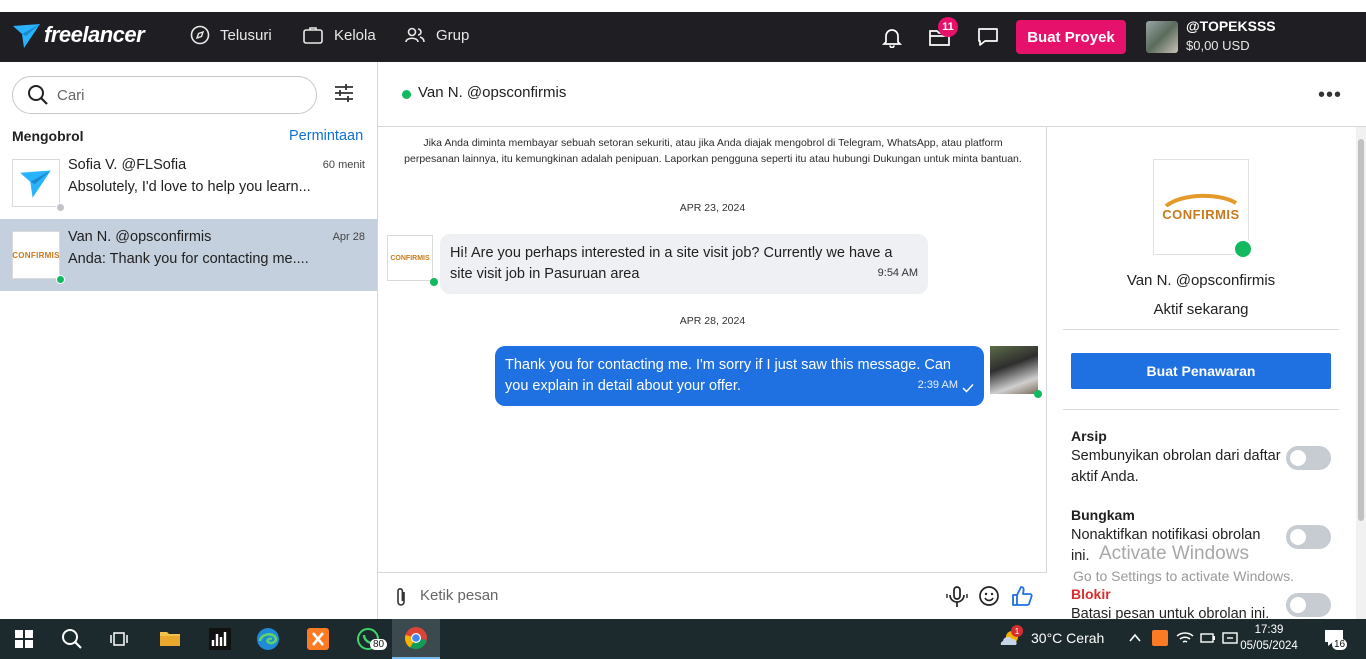 Image resolution: width=1366 pixels, height=659 pixels. What do you see at coordinates (344, 93) in the screenshot?
I see `filter-sliders-icon` at bounding box center [344, 93].